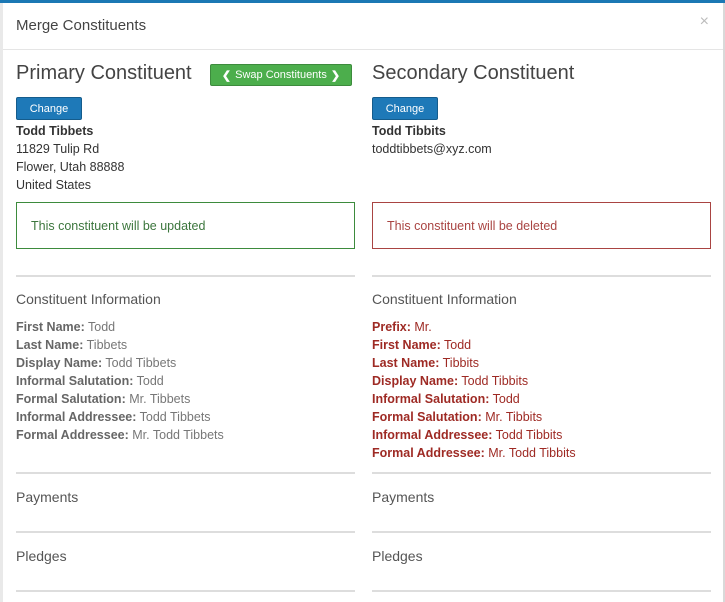  Describe the element at coordinates (70, 167) in the screenshot. I see `primary-address-line: Flower, Utah 88888` at that location.